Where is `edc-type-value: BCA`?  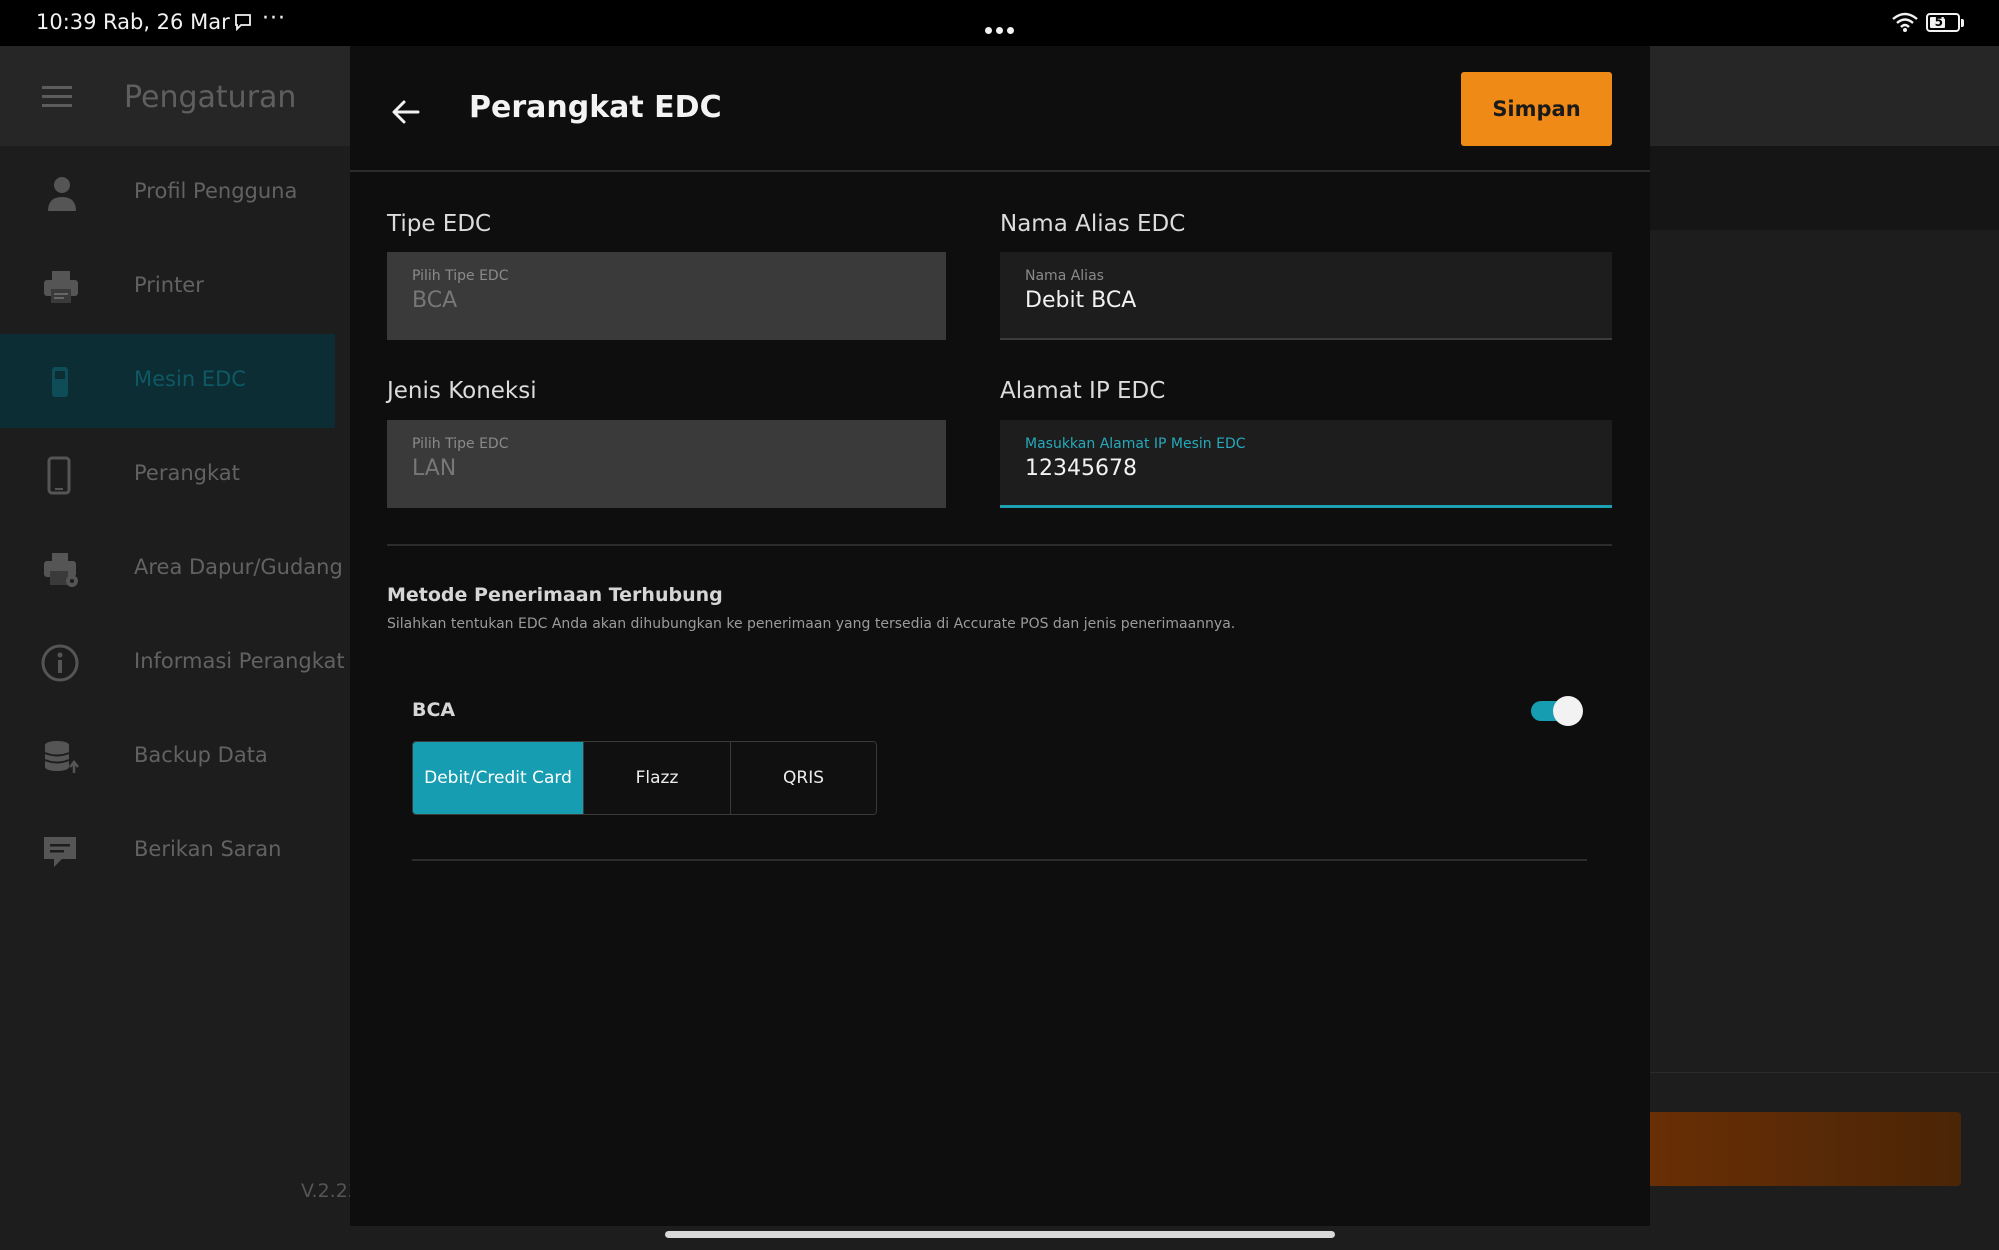
edc-type-value: BCA is located at coordinates (435, 300).